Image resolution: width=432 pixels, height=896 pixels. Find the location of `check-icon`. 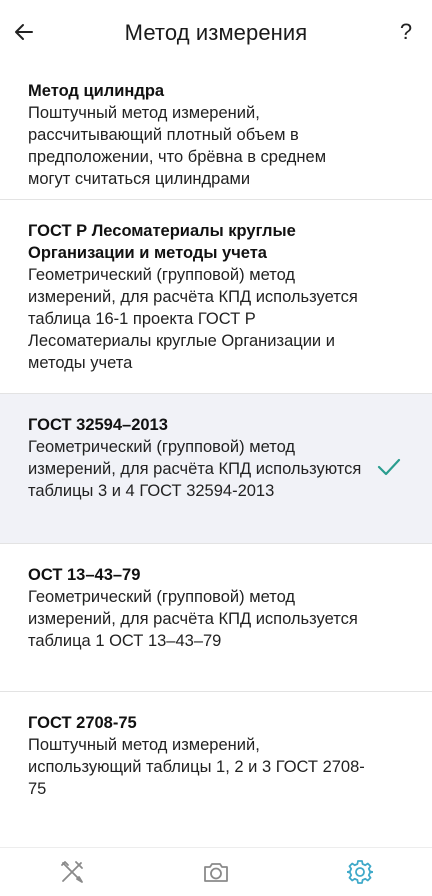

check-icon is located at coordinates (389, 467).